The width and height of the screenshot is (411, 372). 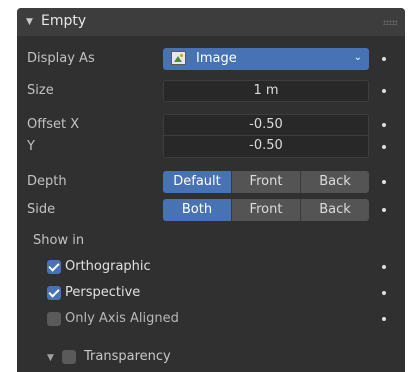 What do you see at coordinates (266, 91) in the screenshot?
I see `size-field: 1 m` at bounding box center [266, 91].